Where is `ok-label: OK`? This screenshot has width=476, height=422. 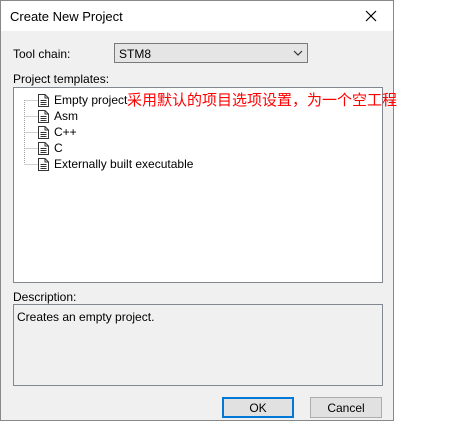
ok-label: OK is located at coordinates (258, 407).